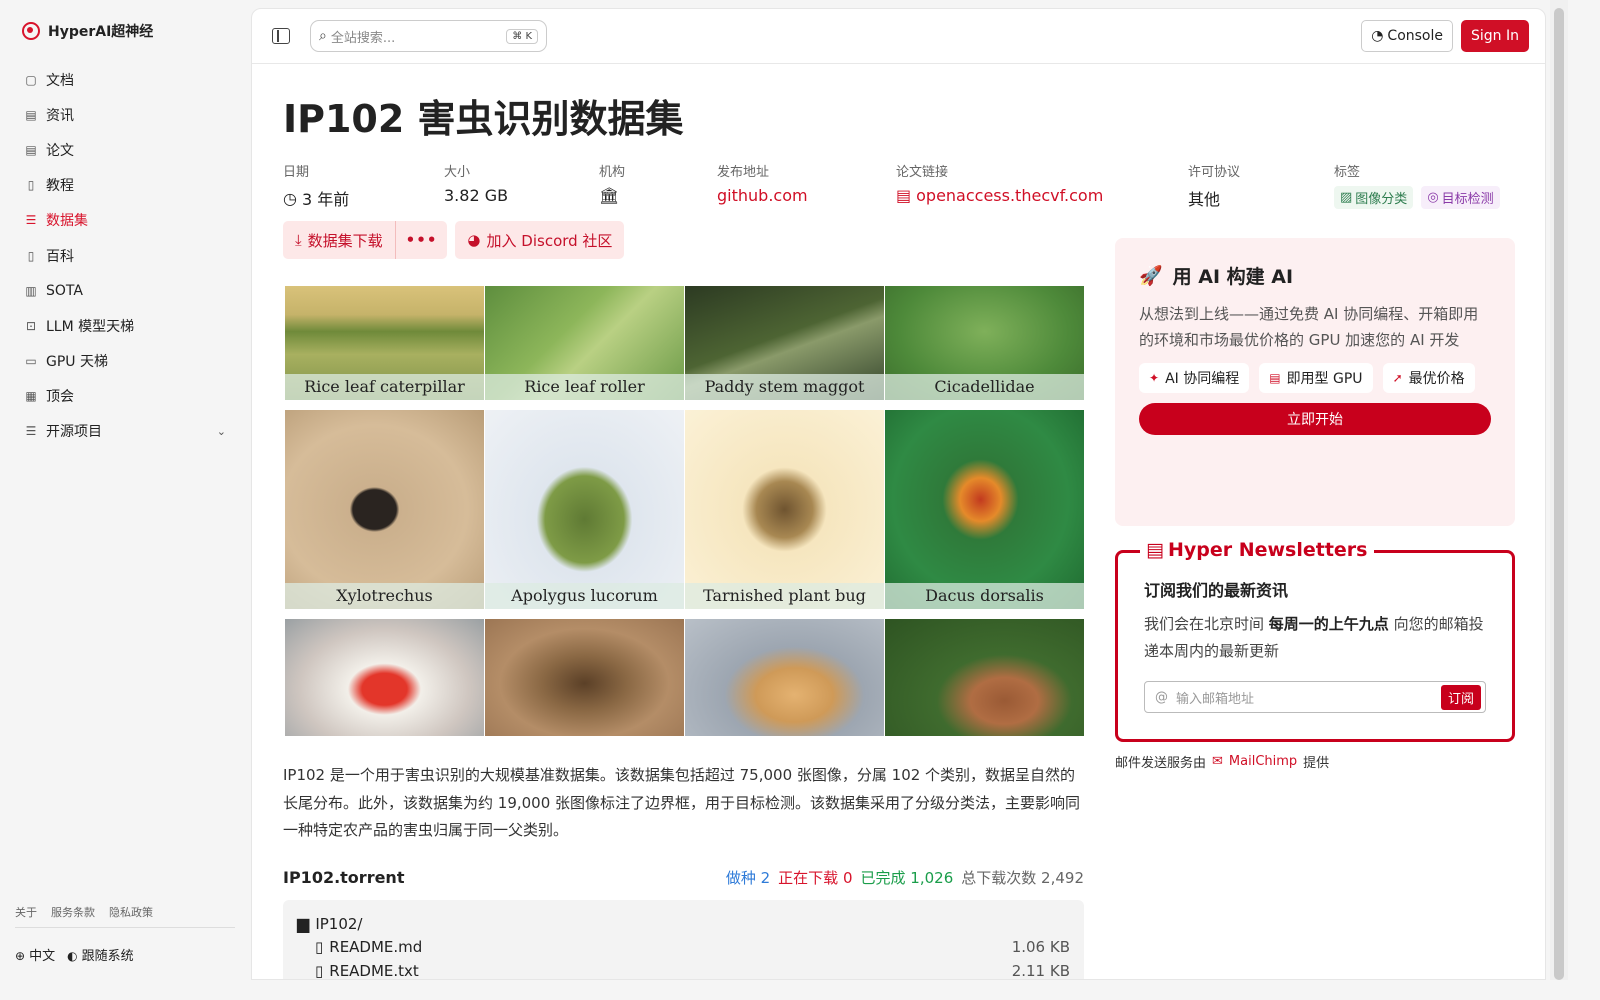 This screenshot has width=1600, height=1000. I want to click on sidebar-item-wiki: ▯ 百科, so click(125, 255).